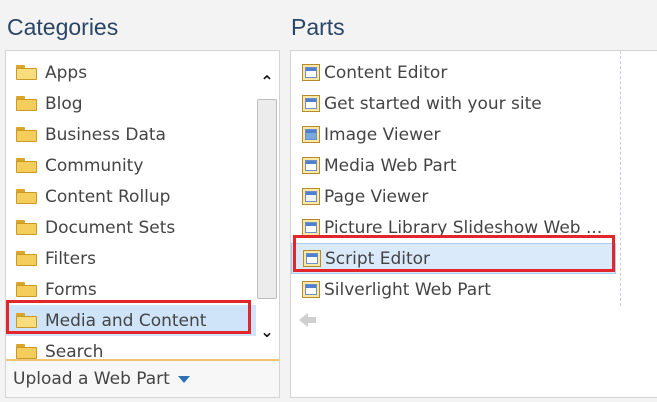 This screenshot has height=402, width=657. Describe the element at coordinates (382, 134) in the screenshot. I see `part-label: Image Viewer` at that location.